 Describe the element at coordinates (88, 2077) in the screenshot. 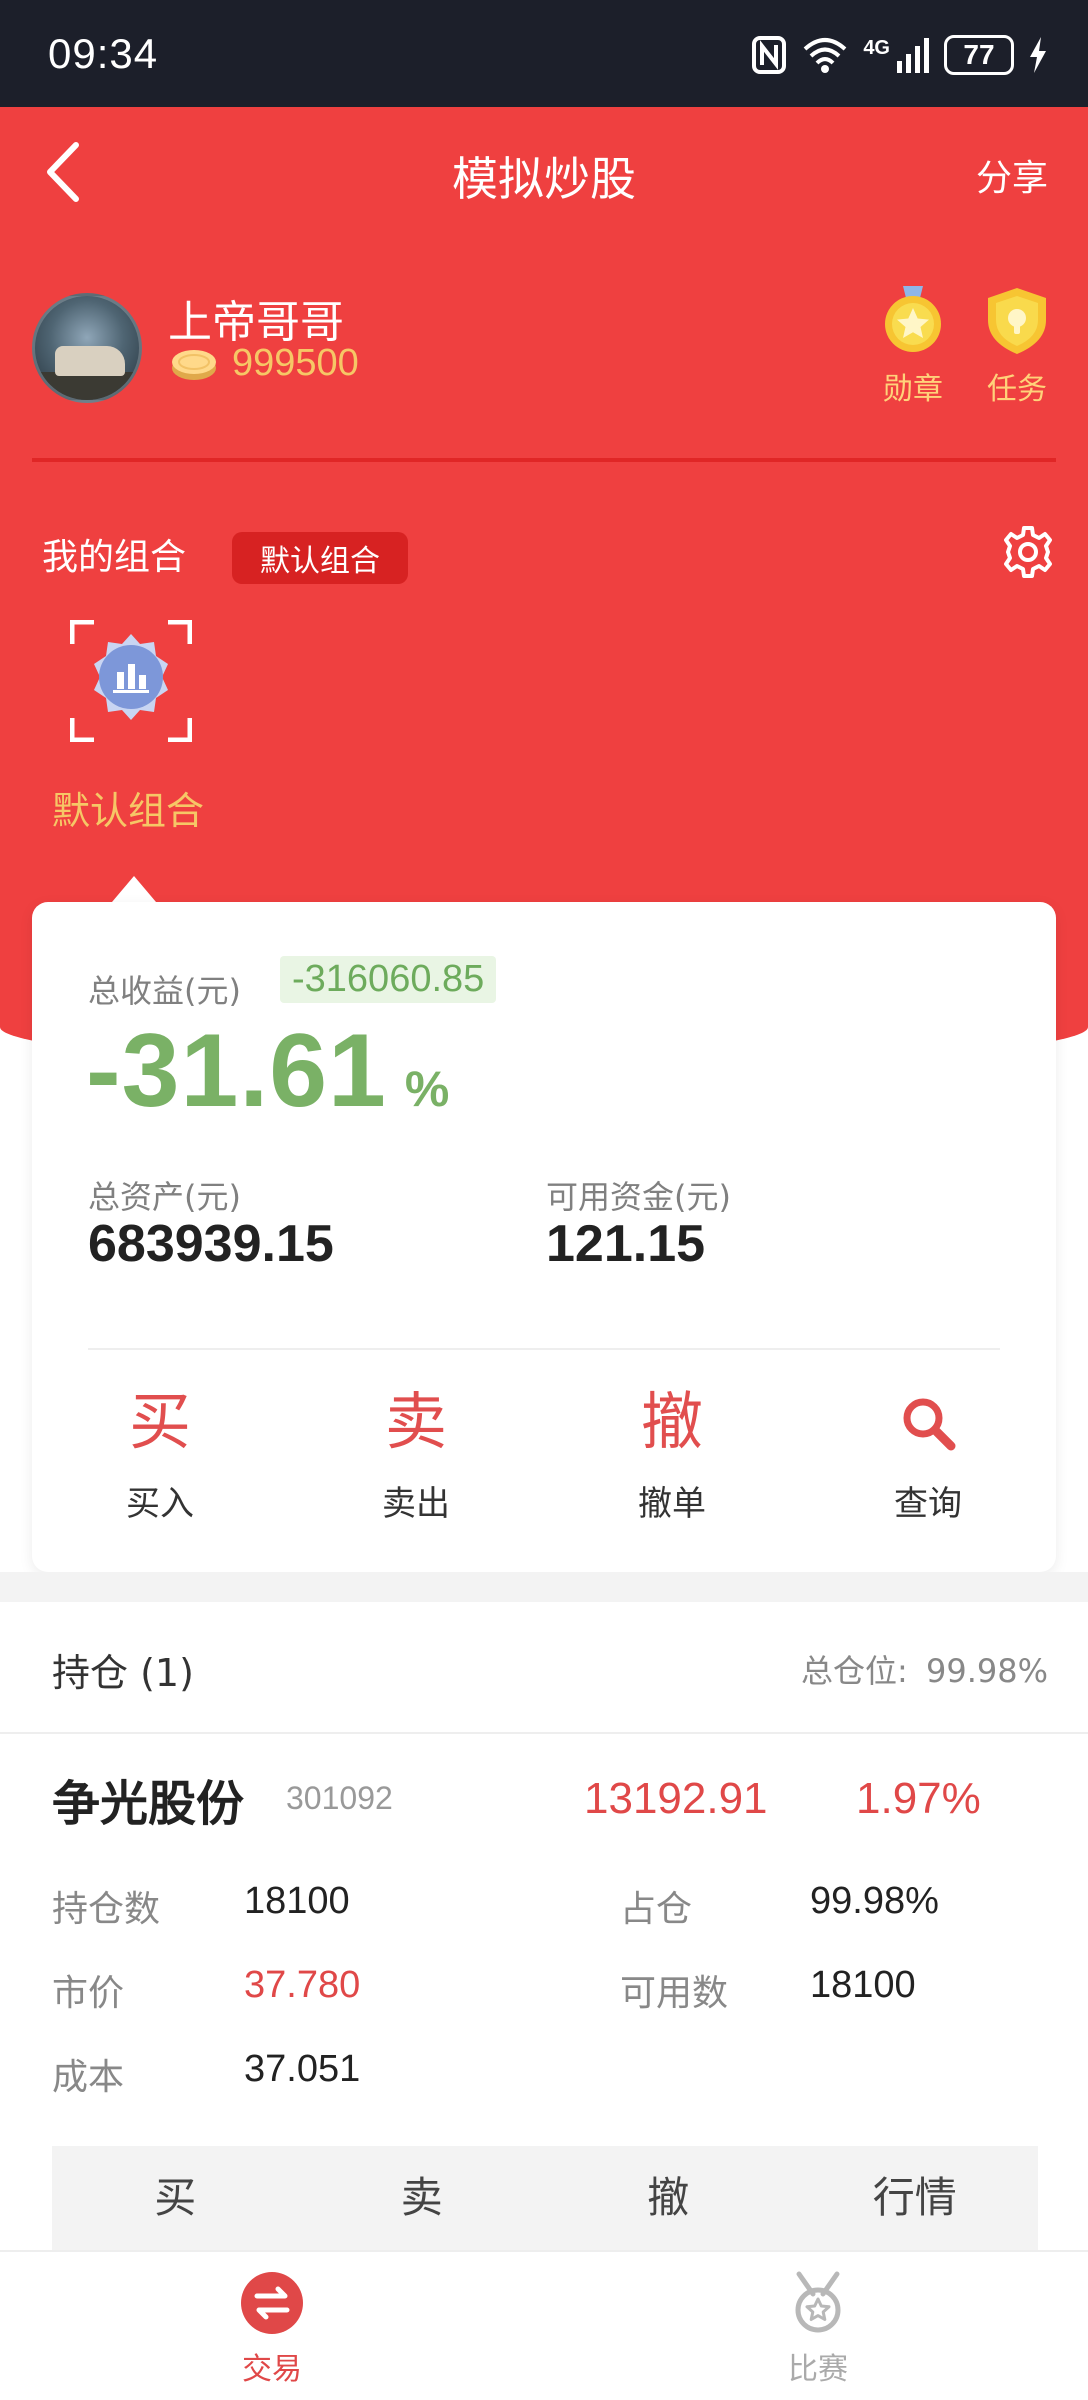

I see `cost-label: 成本` at that location.